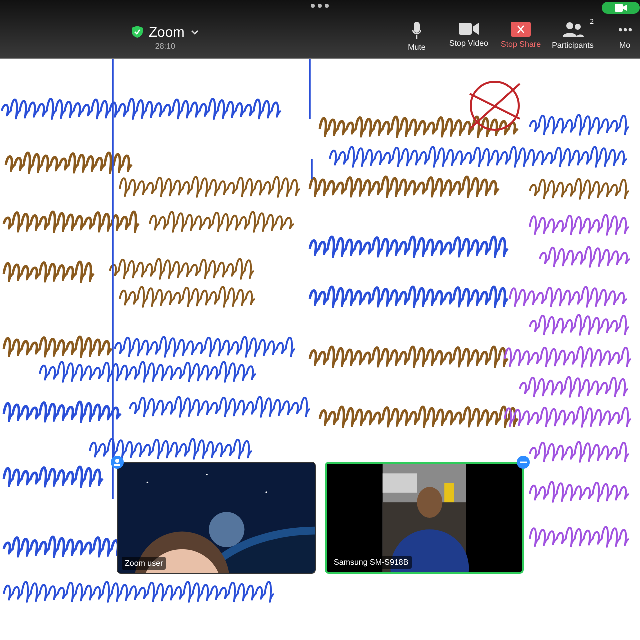  Describe the element at coordinates (144, 563) in the screenshot. I see `participant-name: Zoom user` at that location.